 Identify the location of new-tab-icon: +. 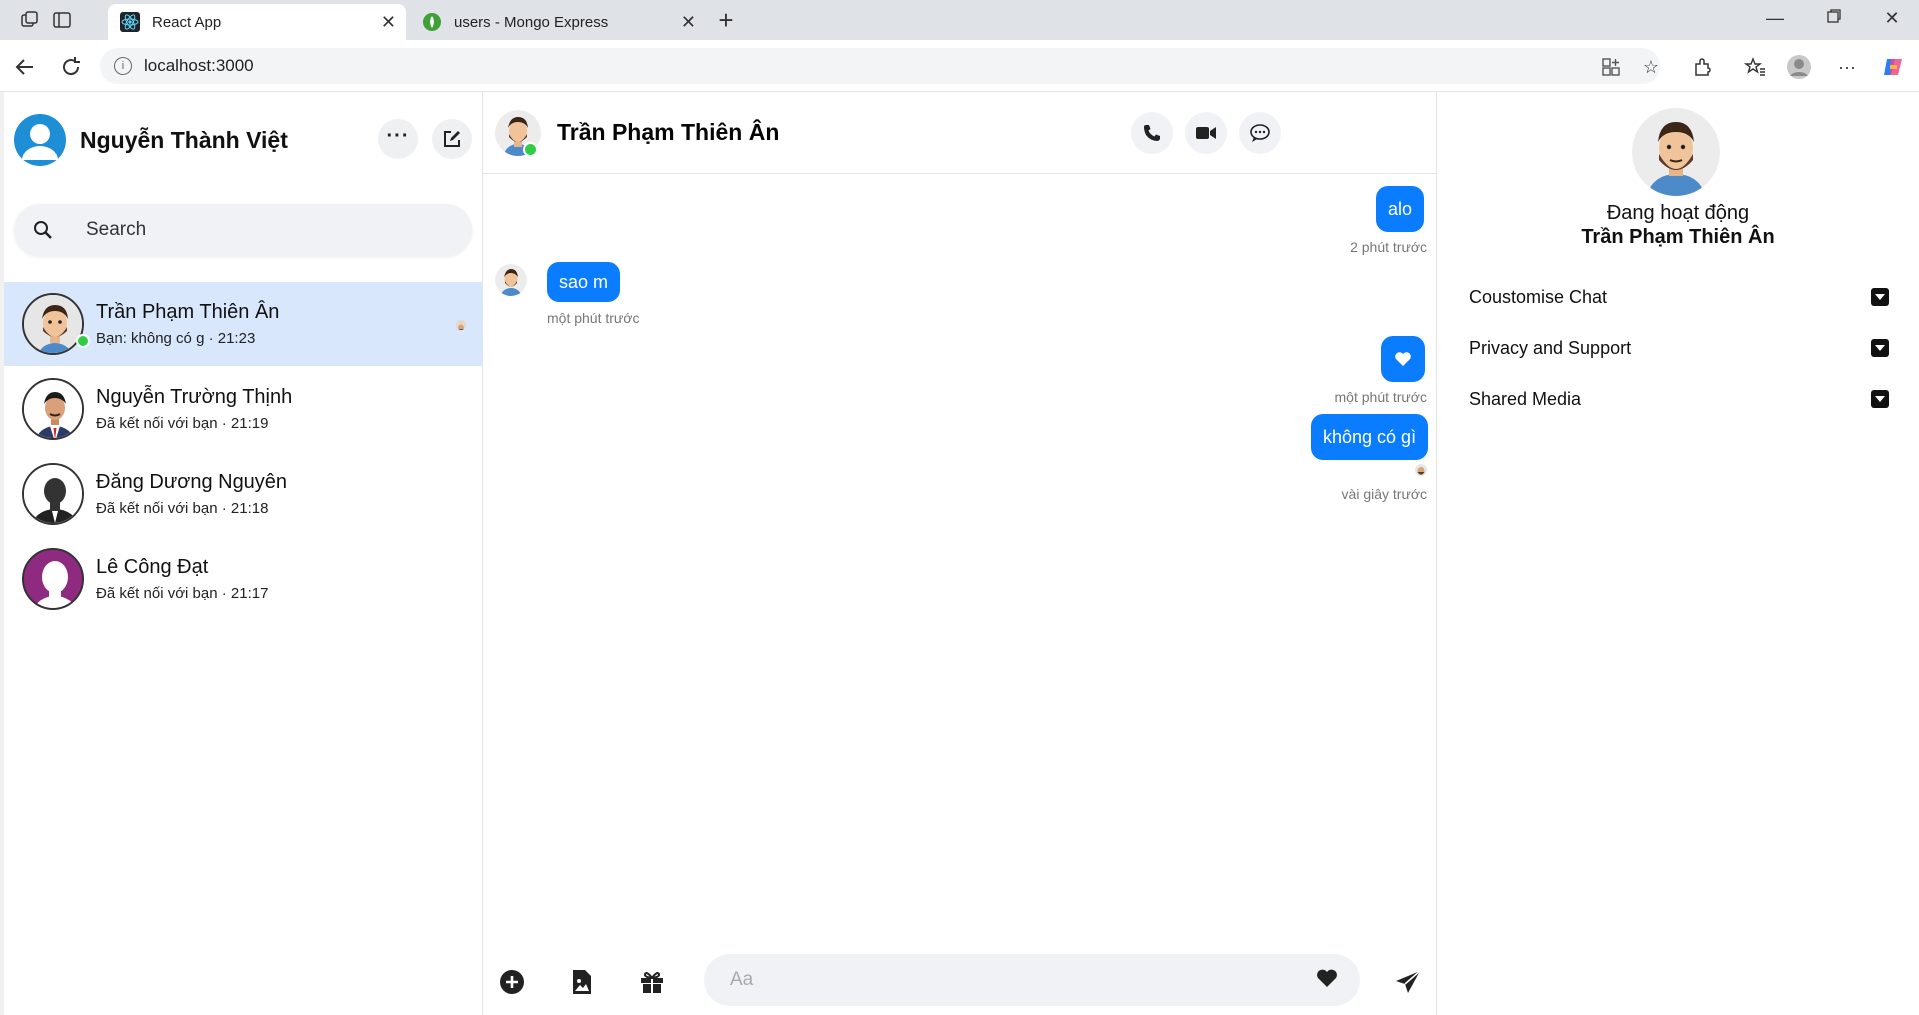
(726, 20).